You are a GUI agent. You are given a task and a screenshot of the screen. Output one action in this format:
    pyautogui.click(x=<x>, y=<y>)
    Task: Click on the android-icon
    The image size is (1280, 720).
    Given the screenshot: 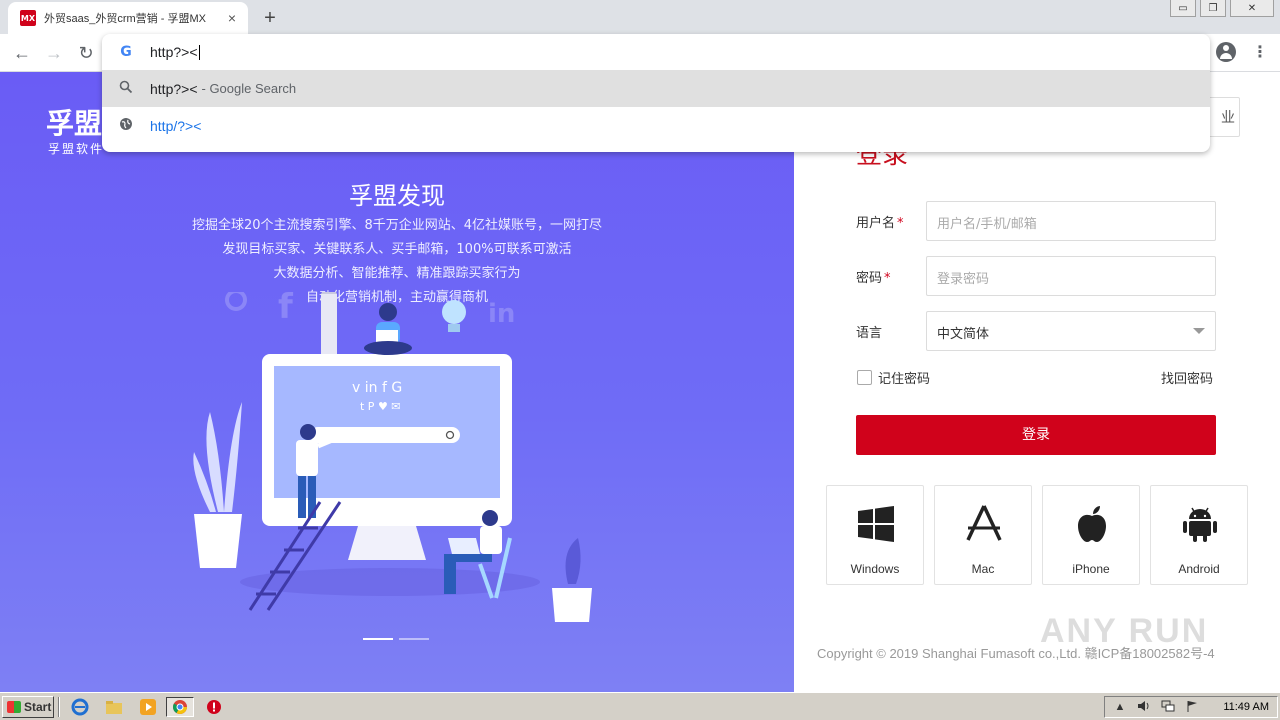 What is the action you would take?
    pyautogui.click(x=1200, y=524)
    